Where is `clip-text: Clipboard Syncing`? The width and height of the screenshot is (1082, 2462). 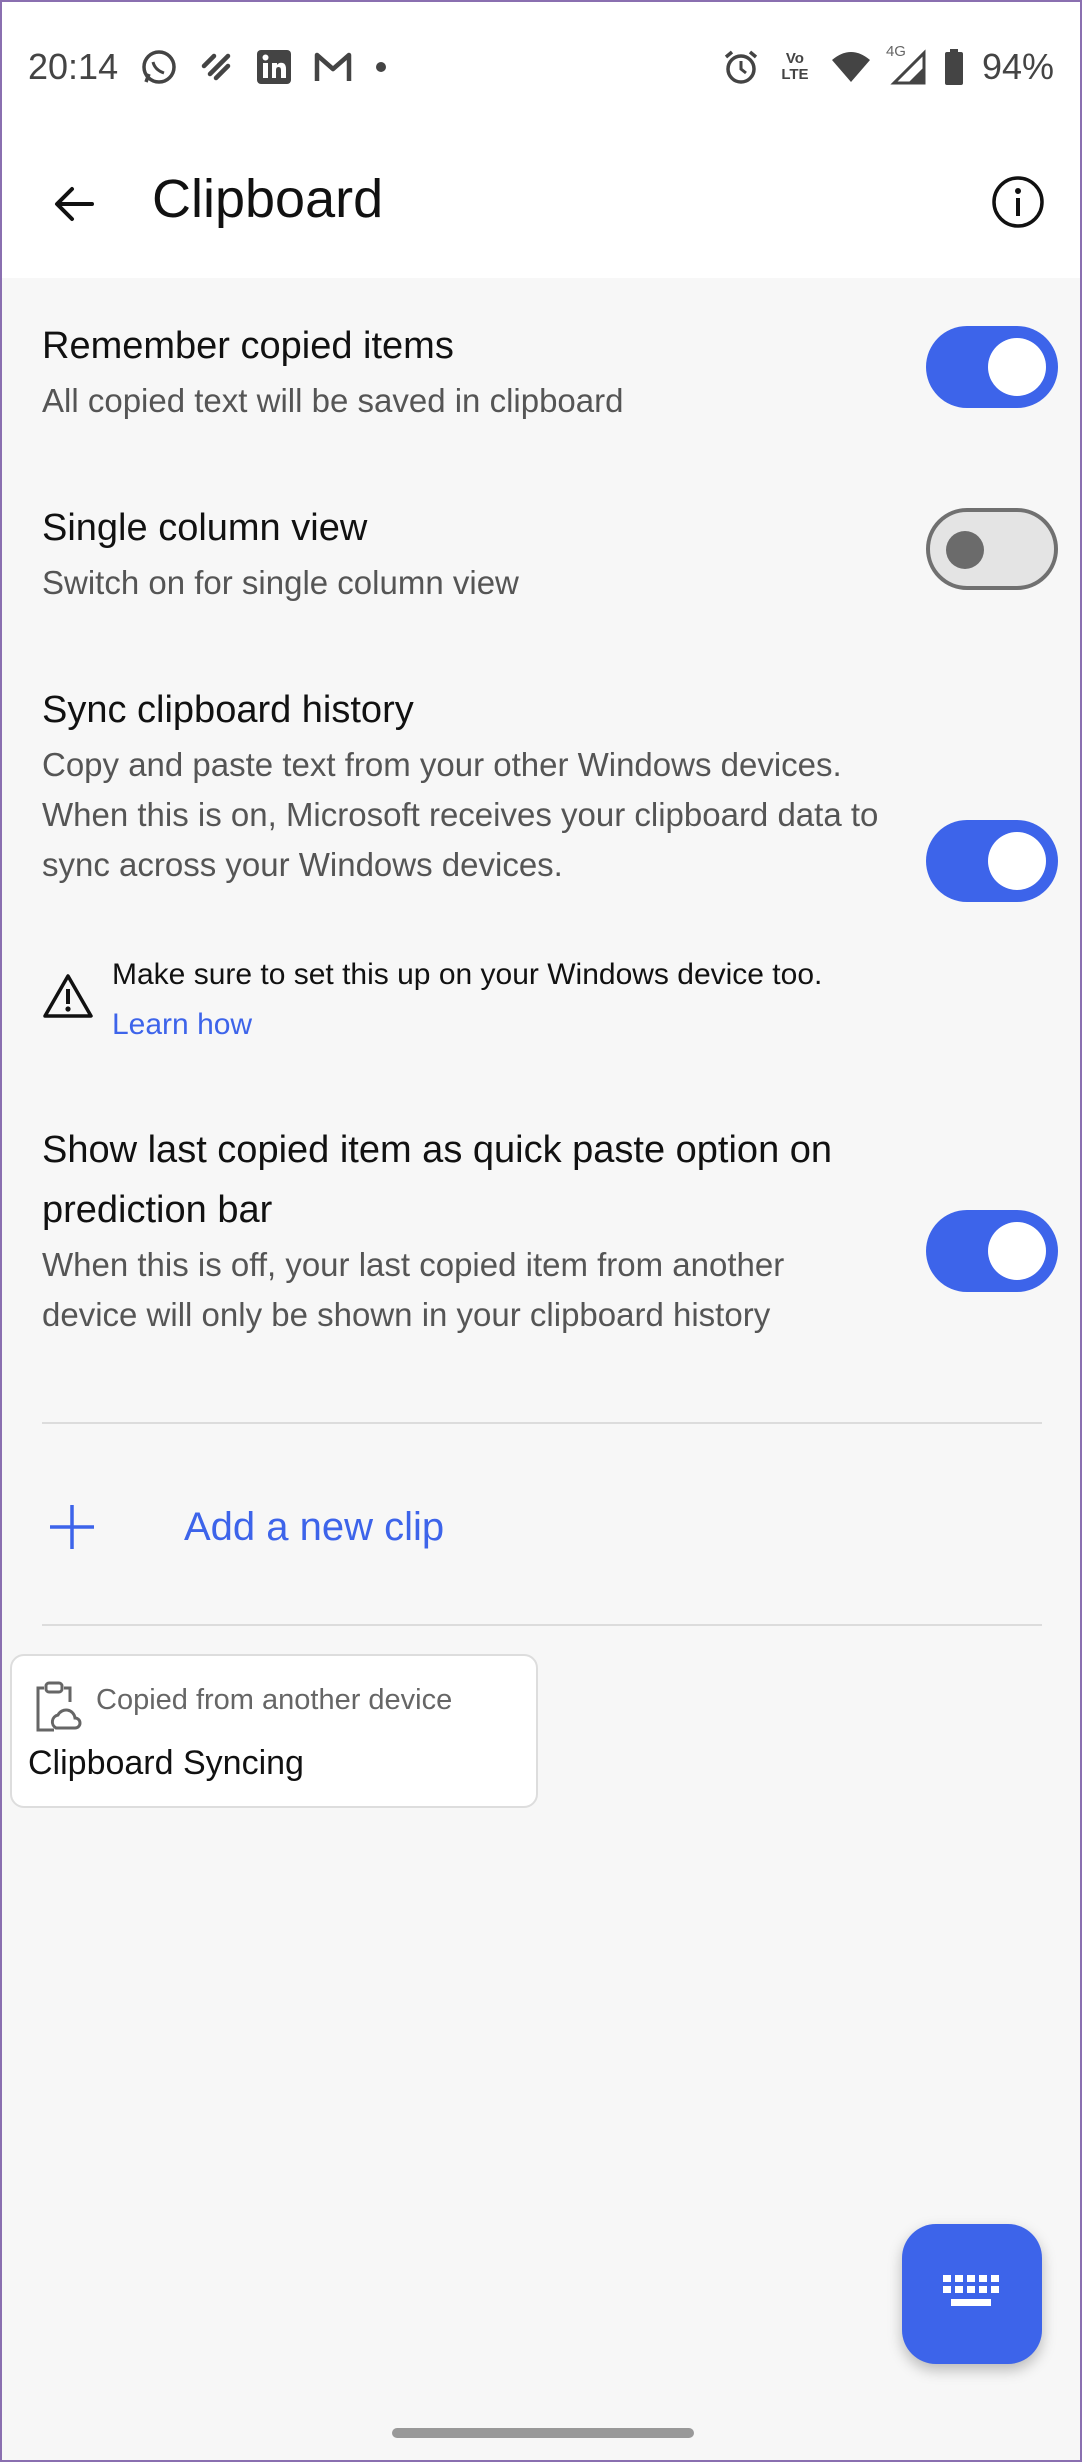
clip-text: Clipboard Syncing is located at coordinates (166, 1763).